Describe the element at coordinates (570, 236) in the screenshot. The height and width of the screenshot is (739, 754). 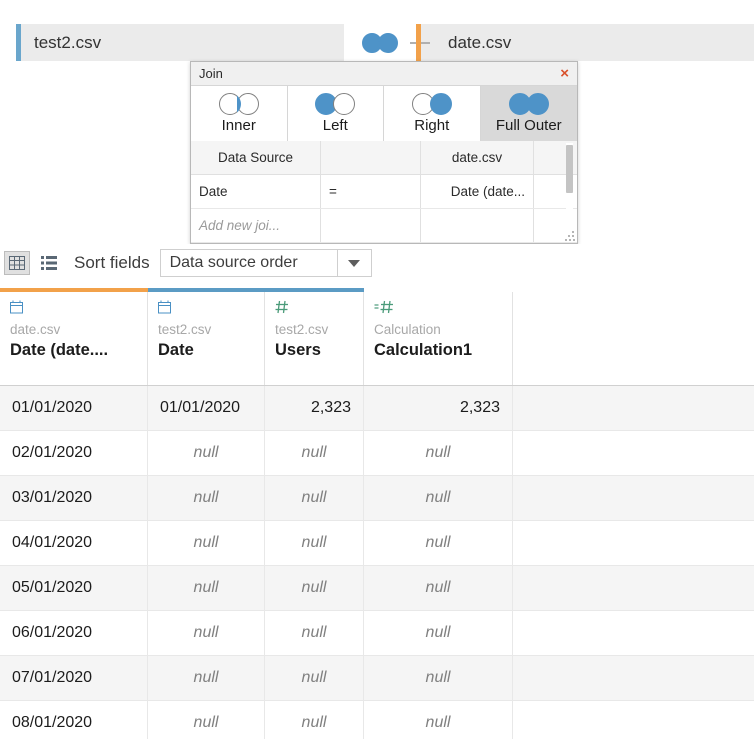
I see `resize-grip-icon` at that location.